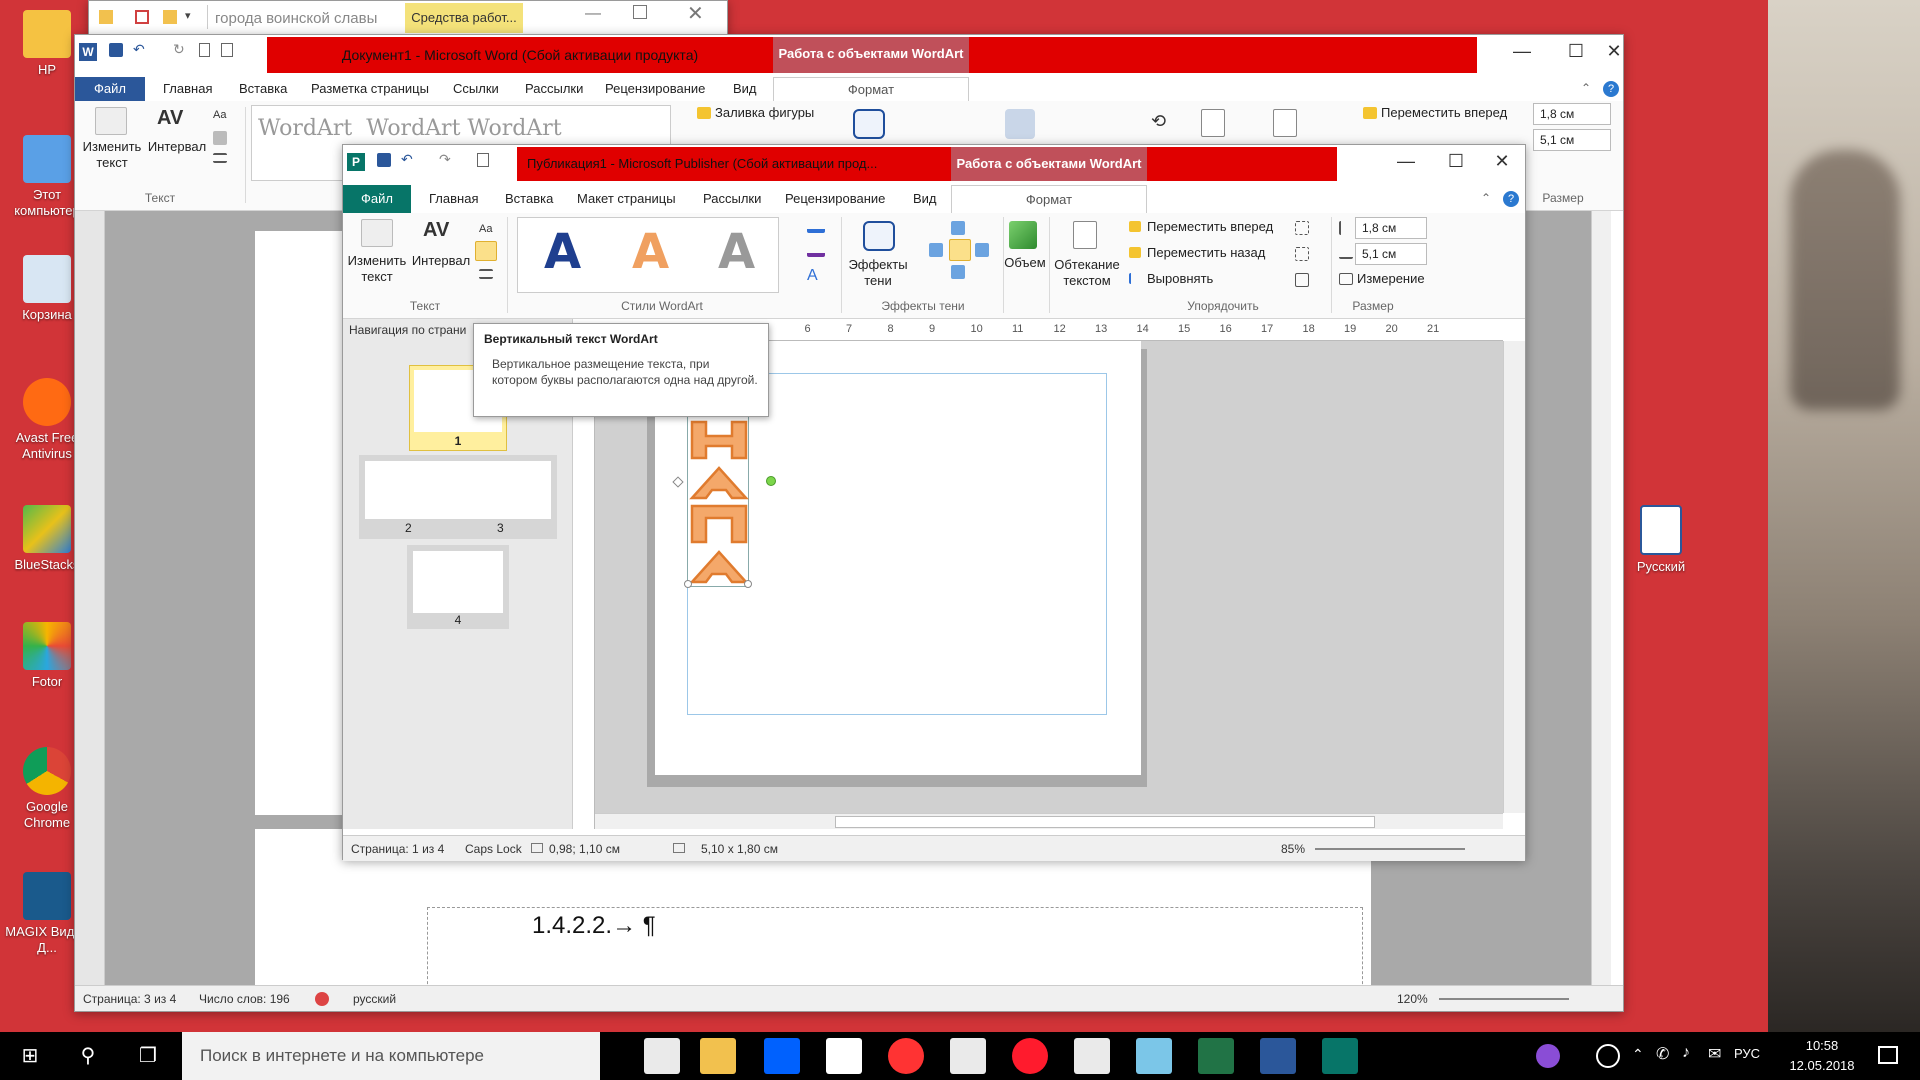 This screenshot has height=1080, width=1920. What do you see at coordinates (1638, 1054) in the screenshot?
I see `chevron-up-icon: ⌃` at bounding box center [1638, 1054].